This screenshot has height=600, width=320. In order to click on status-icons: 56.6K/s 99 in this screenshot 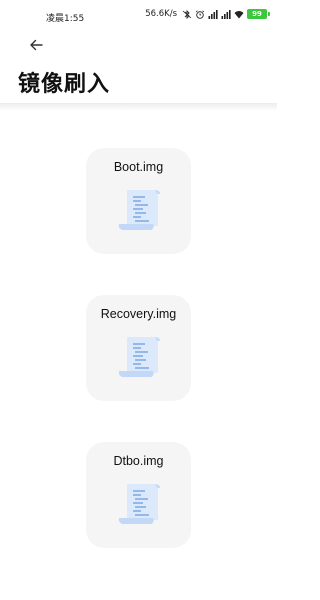, I will do `click(207, 14)`.